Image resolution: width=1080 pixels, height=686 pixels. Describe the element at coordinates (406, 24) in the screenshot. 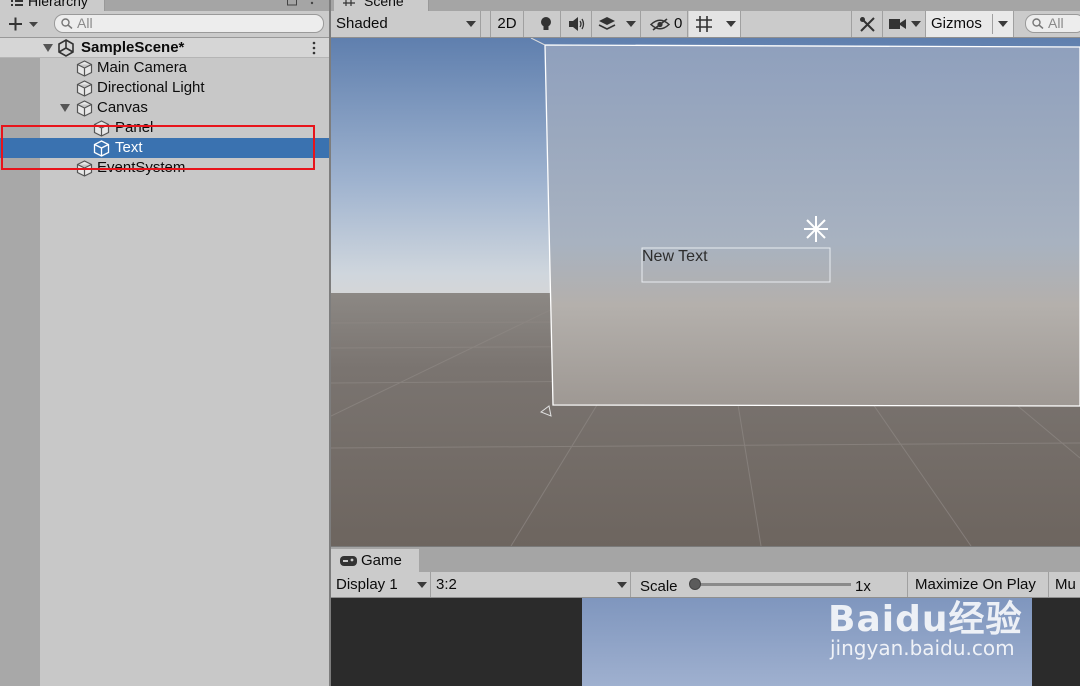

I see `shading-mode-dropdown: Shaded` at that location.